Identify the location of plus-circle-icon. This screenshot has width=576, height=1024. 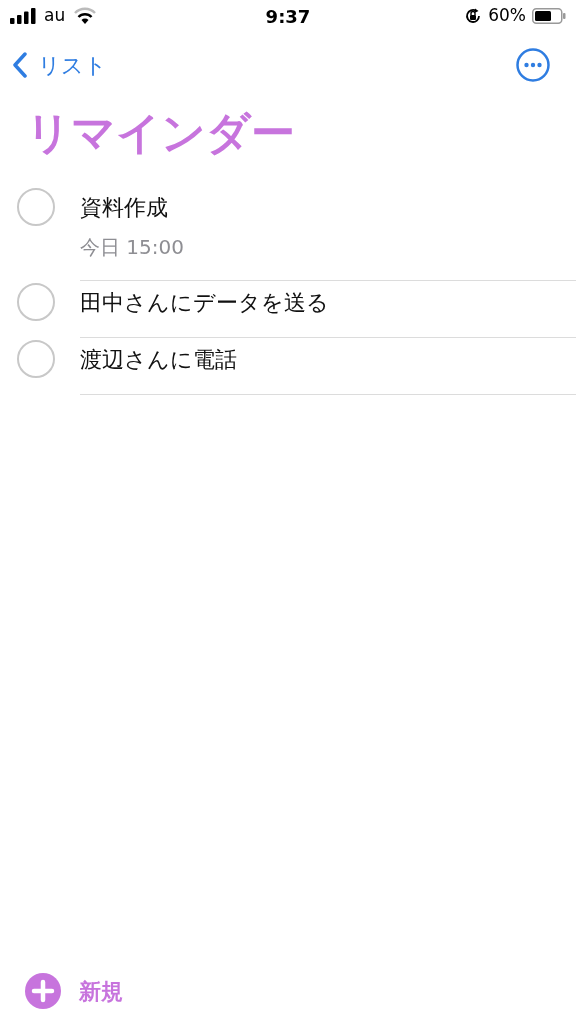
(43, 991).